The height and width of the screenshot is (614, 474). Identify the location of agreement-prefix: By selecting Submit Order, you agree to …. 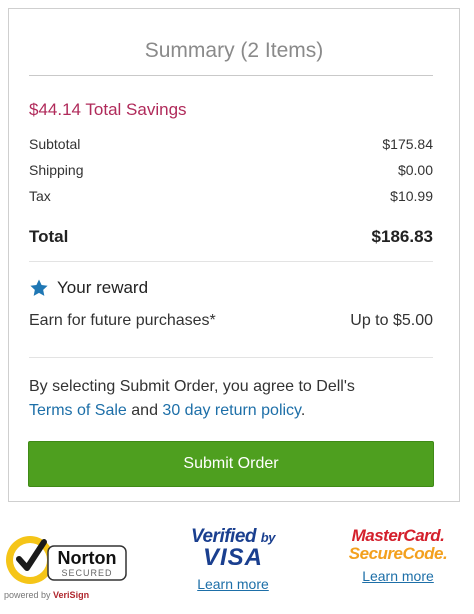
(192, 386).